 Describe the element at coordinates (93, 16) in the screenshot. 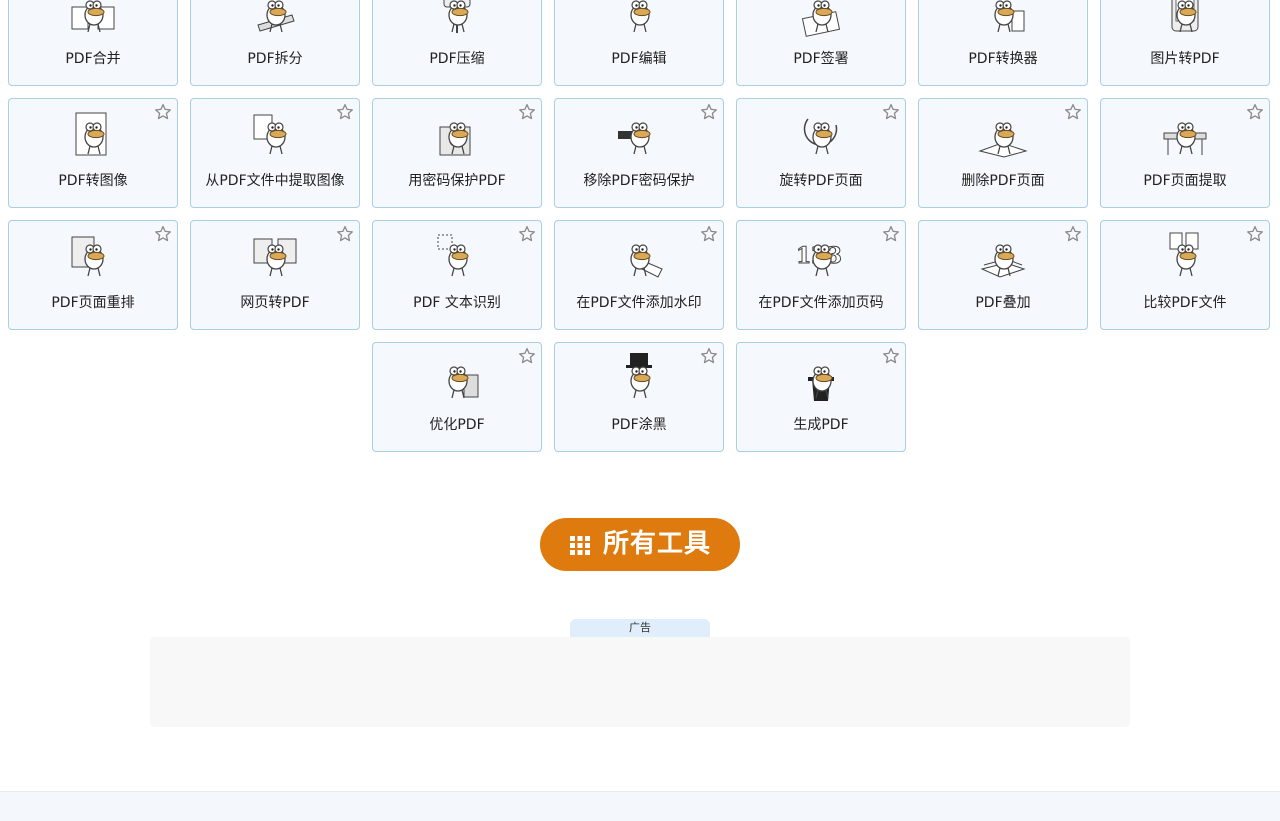

I see `merge-mascot-icon` at that location.